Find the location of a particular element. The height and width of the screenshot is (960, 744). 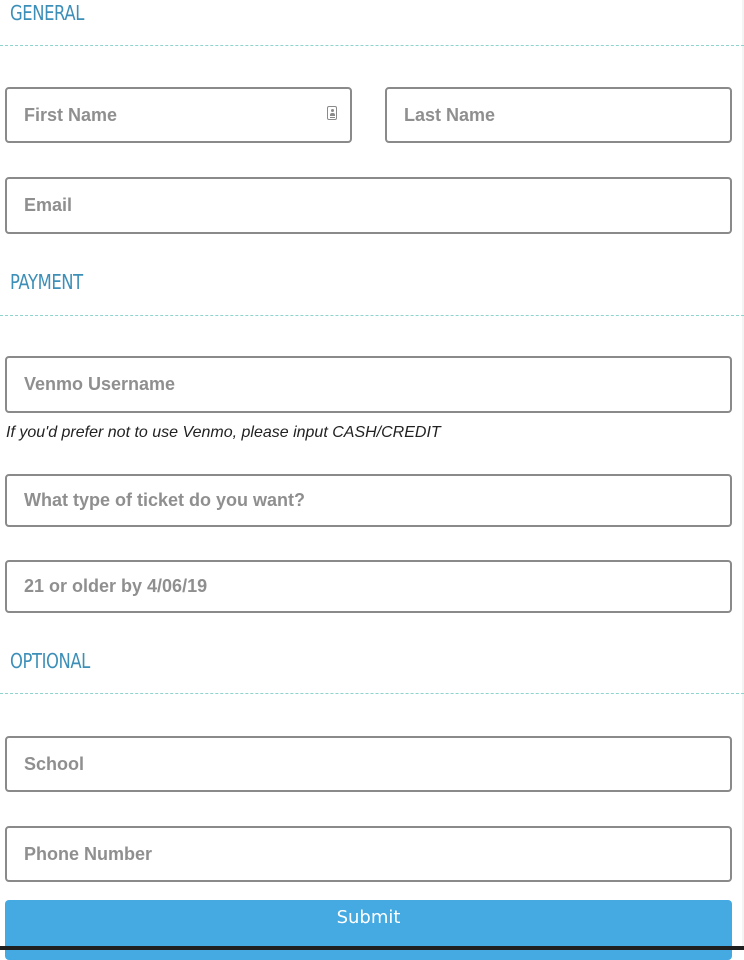

first-name-input is located at coordinates (178, 115).